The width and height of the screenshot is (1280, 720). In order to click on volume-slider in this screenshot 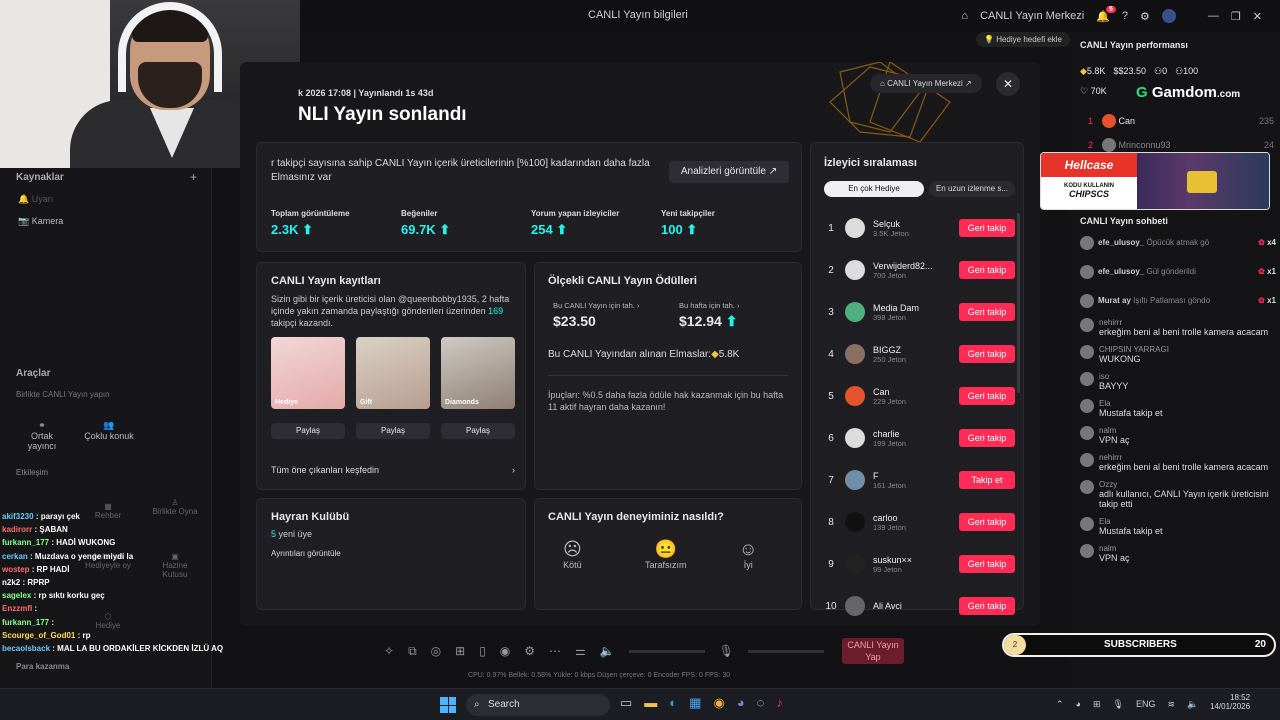, I will do `click(666, 651)`.